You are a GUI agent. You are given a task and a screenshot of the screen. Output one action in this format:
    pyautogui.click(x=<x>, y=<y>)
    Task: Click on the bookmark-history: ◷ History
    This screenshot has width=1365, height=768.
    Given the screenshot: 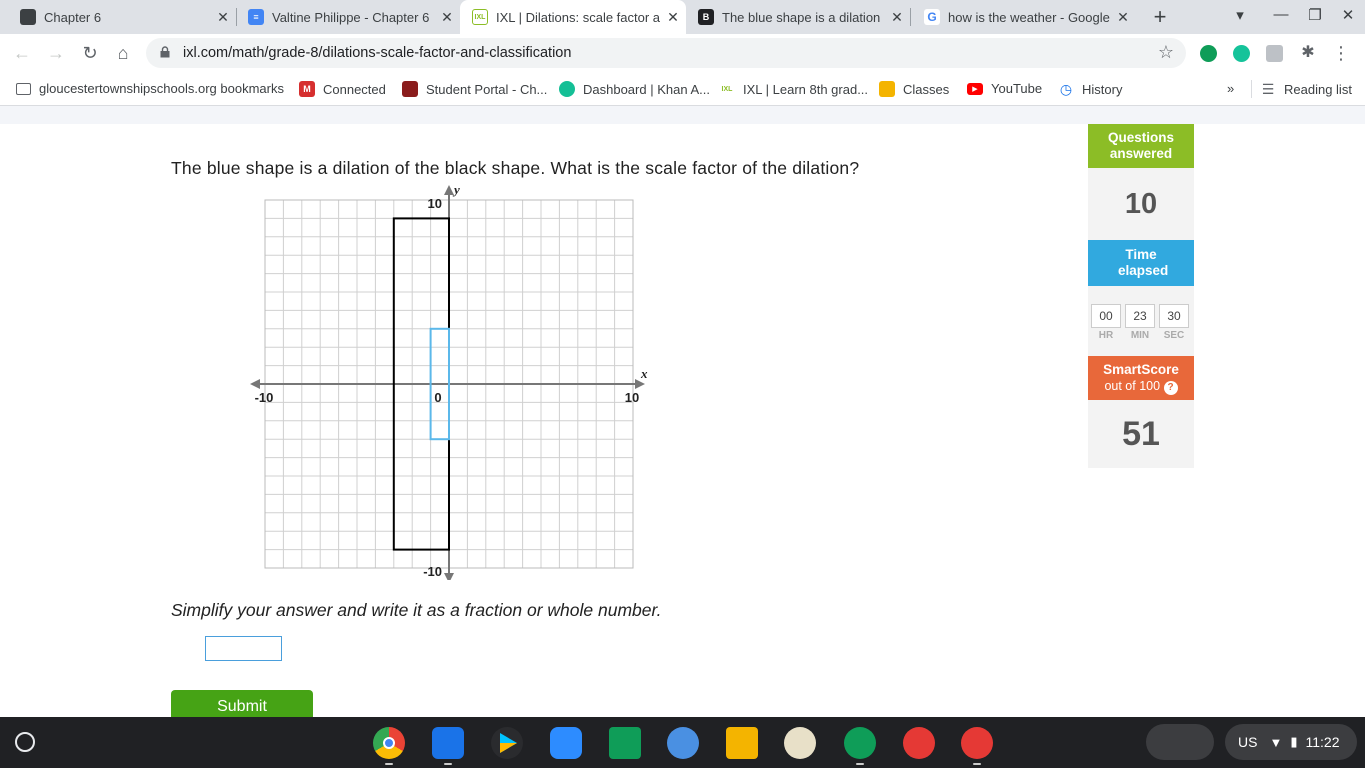 What is the action you would take?
    pyautogui.click(x=1090, y=89)
    